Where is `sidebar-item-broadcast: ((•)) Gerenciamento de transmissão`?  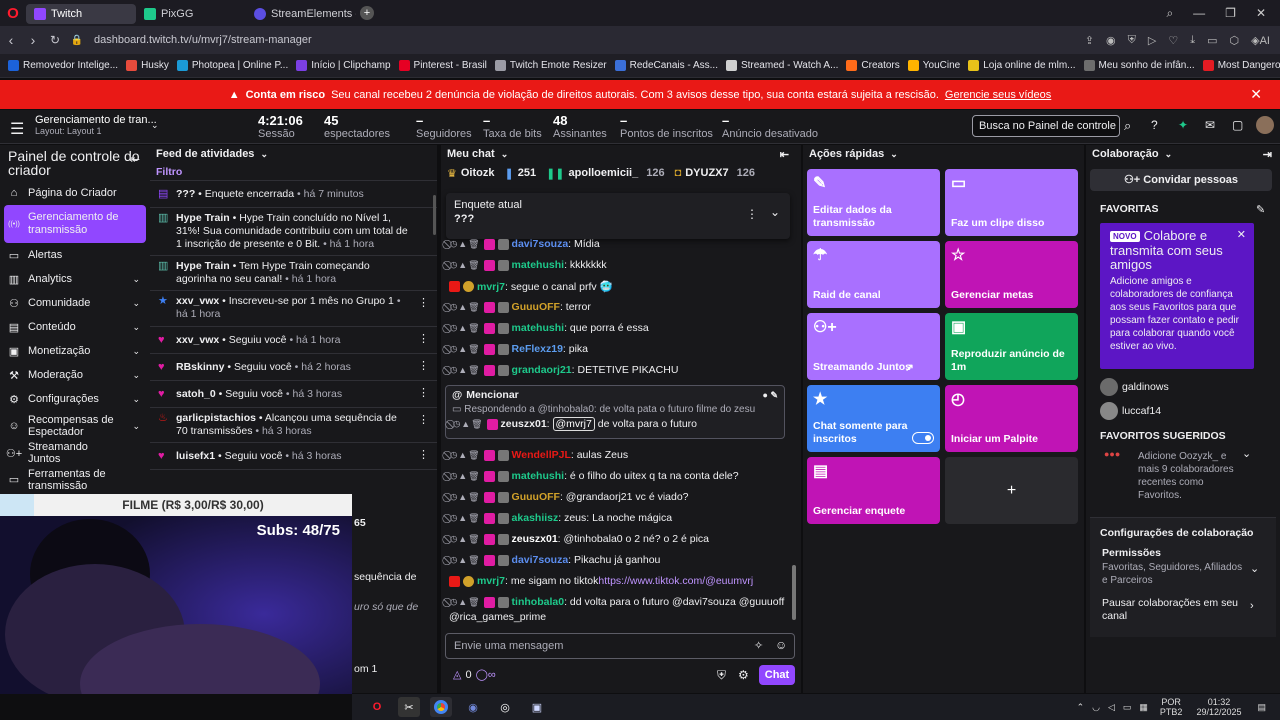
sidebar-item-broadcast: ((•)) Gerenciamento de transmissão is located at coordinates (75, 224).